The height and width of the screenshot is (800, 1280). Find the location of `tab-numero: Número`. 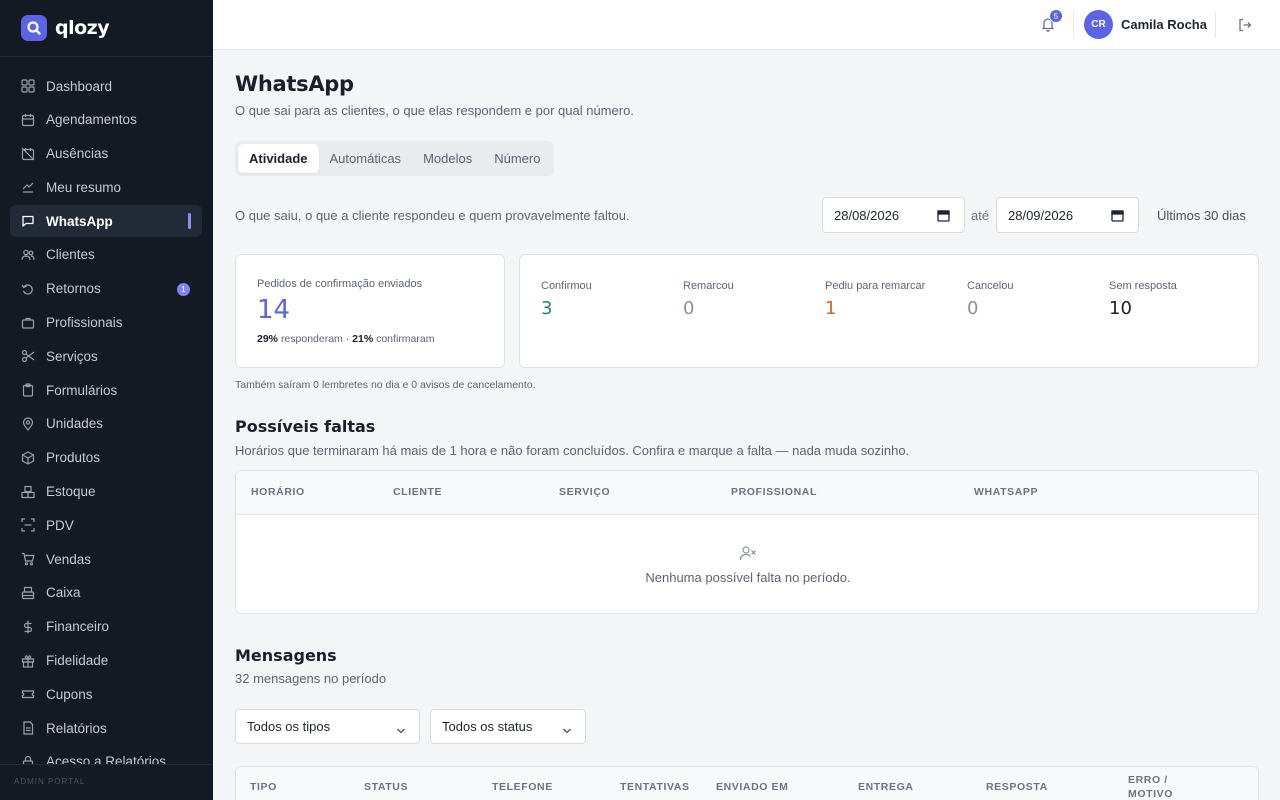

tab-numero: Número is located at coordinates (517, 158).